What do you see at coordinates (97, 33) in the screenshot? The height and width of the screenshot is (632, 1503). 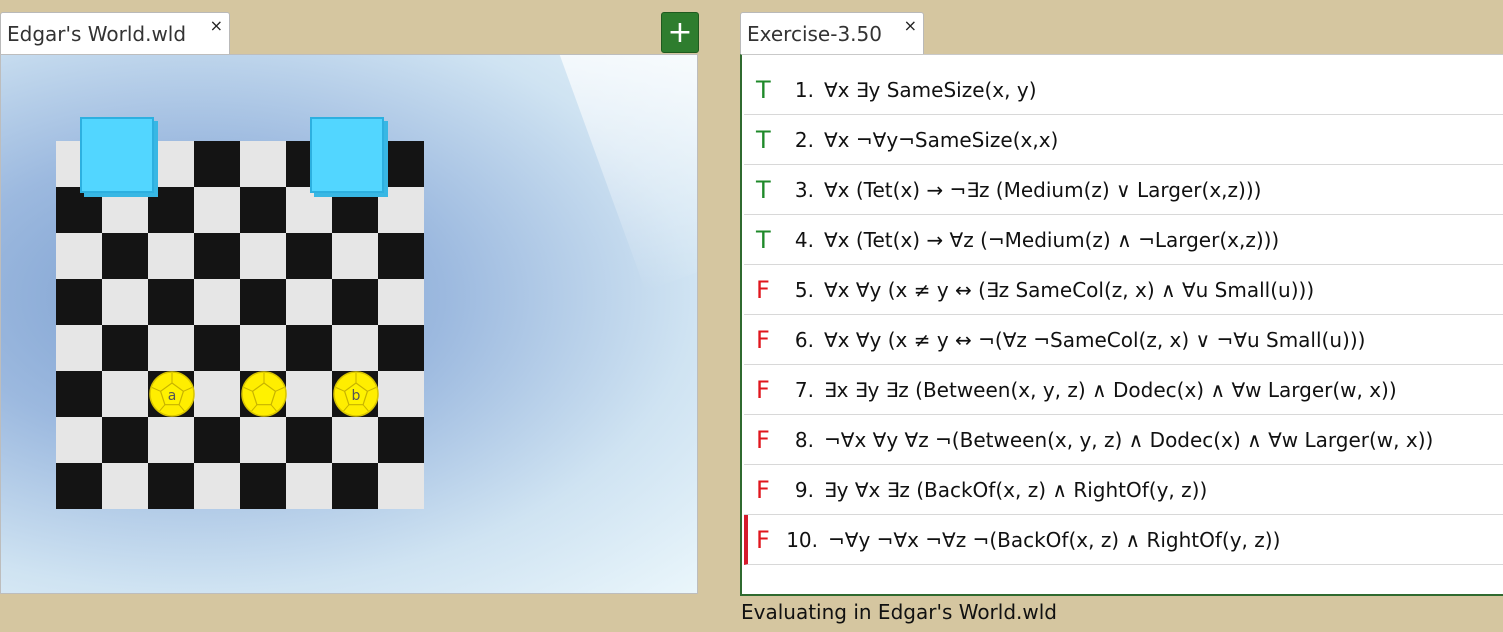 I see `tab-world-label: Edgar's World.wld` at bounding box center [97, 33].